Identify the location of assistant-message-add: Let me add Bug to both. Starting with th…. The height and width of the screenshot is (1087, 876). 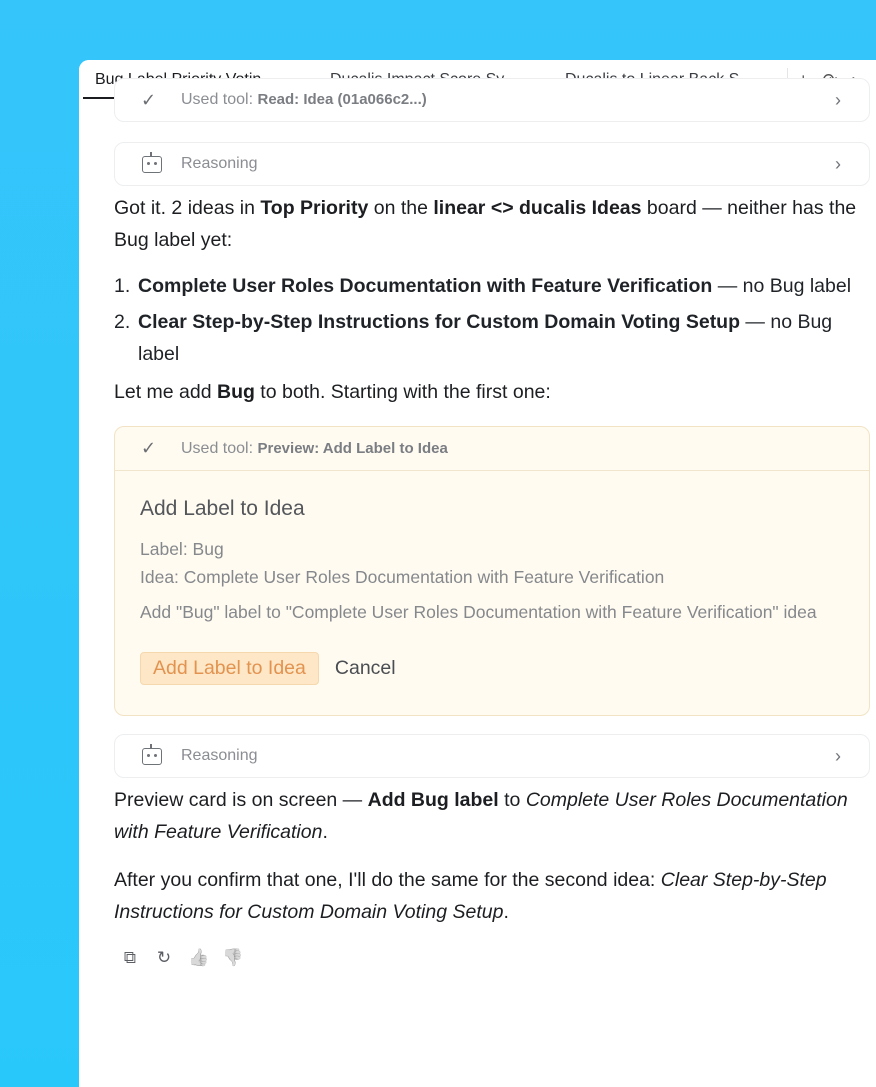
(332, 392).